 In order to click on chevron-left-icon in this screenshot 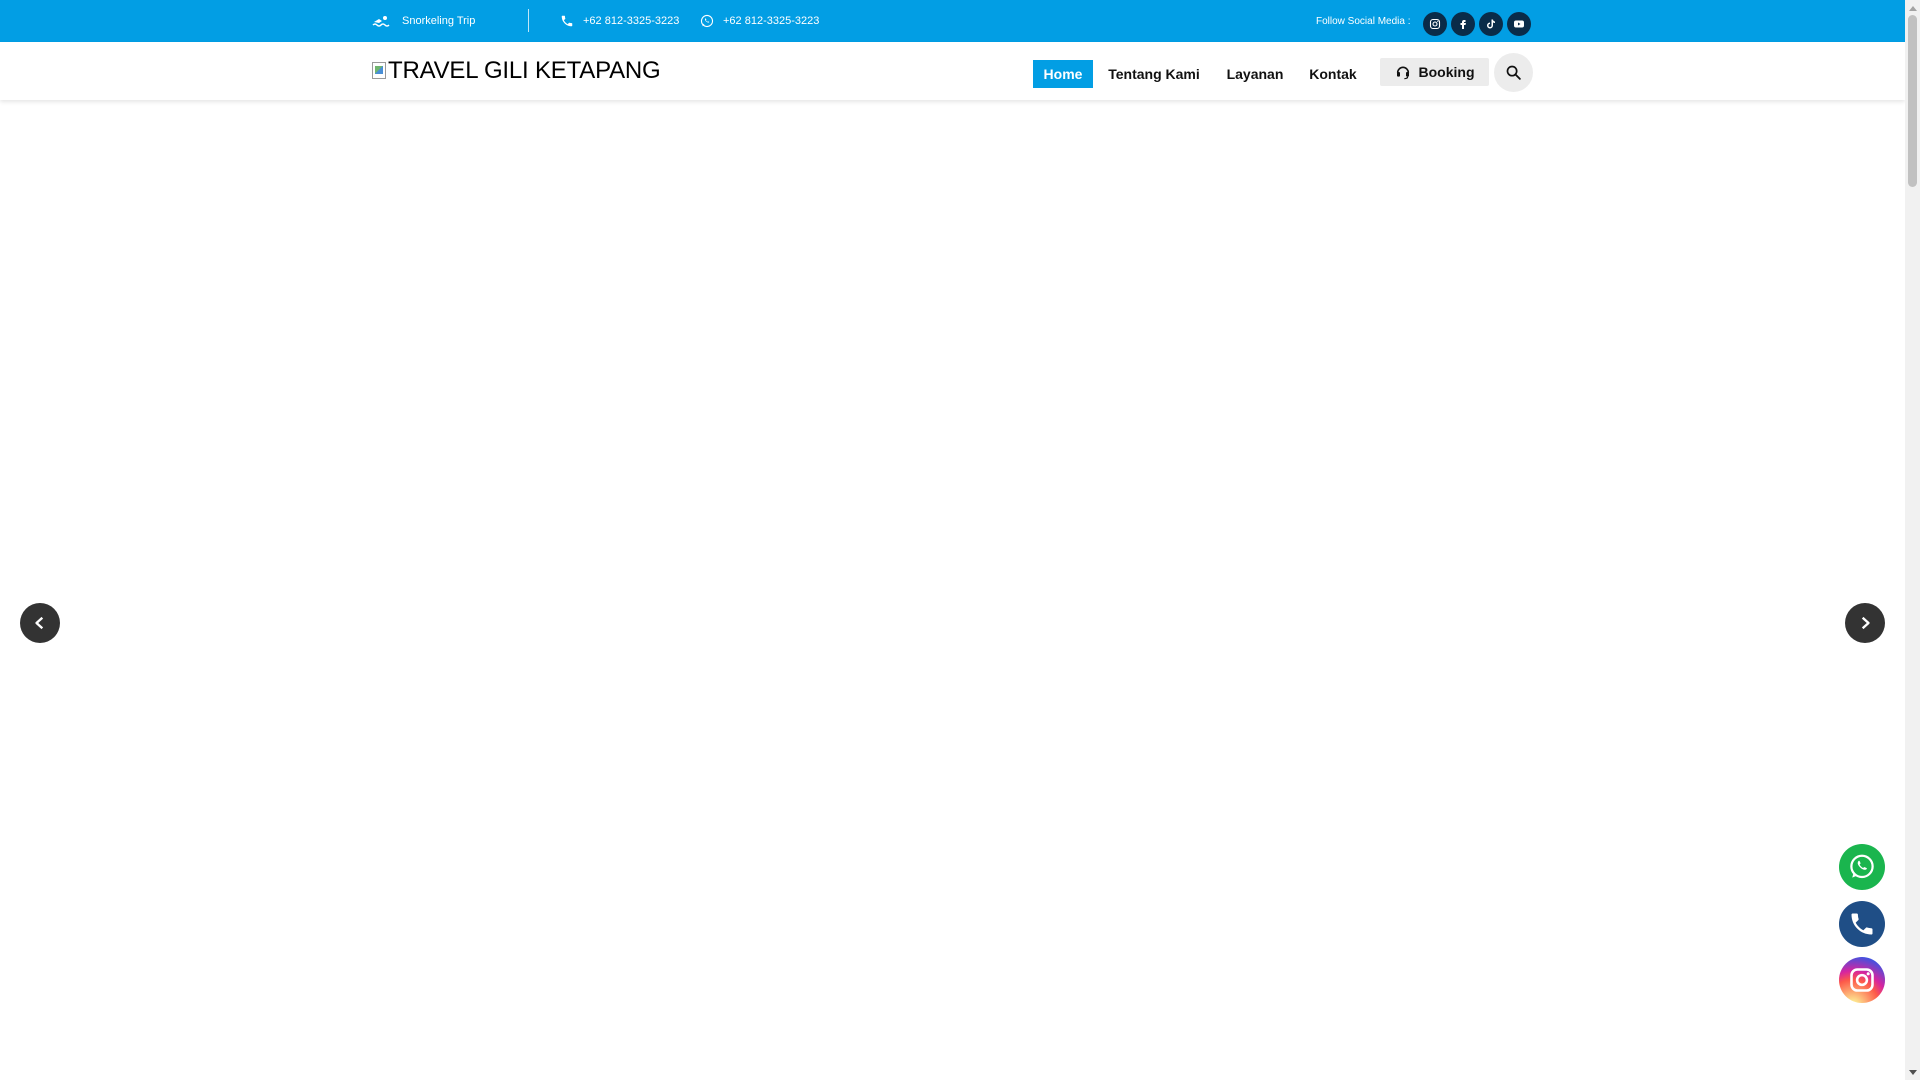, I will do `click(40, 623)`.